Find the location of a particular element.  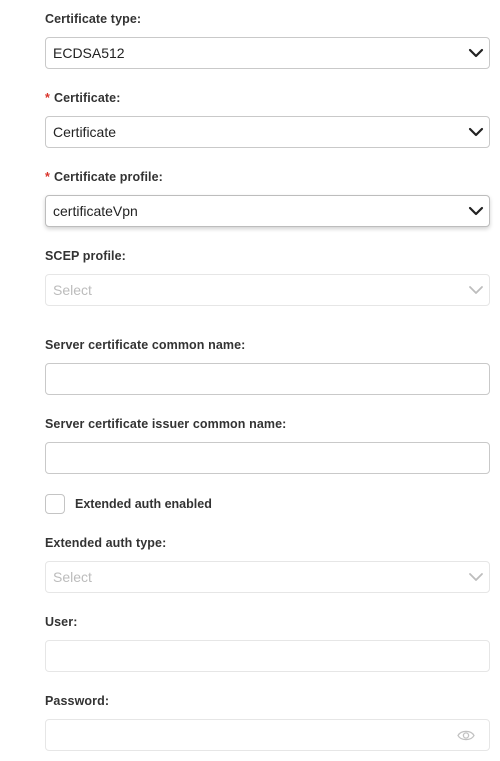

extended-auth-type-label: Extended auth type: is located at coordinates (106, 543).